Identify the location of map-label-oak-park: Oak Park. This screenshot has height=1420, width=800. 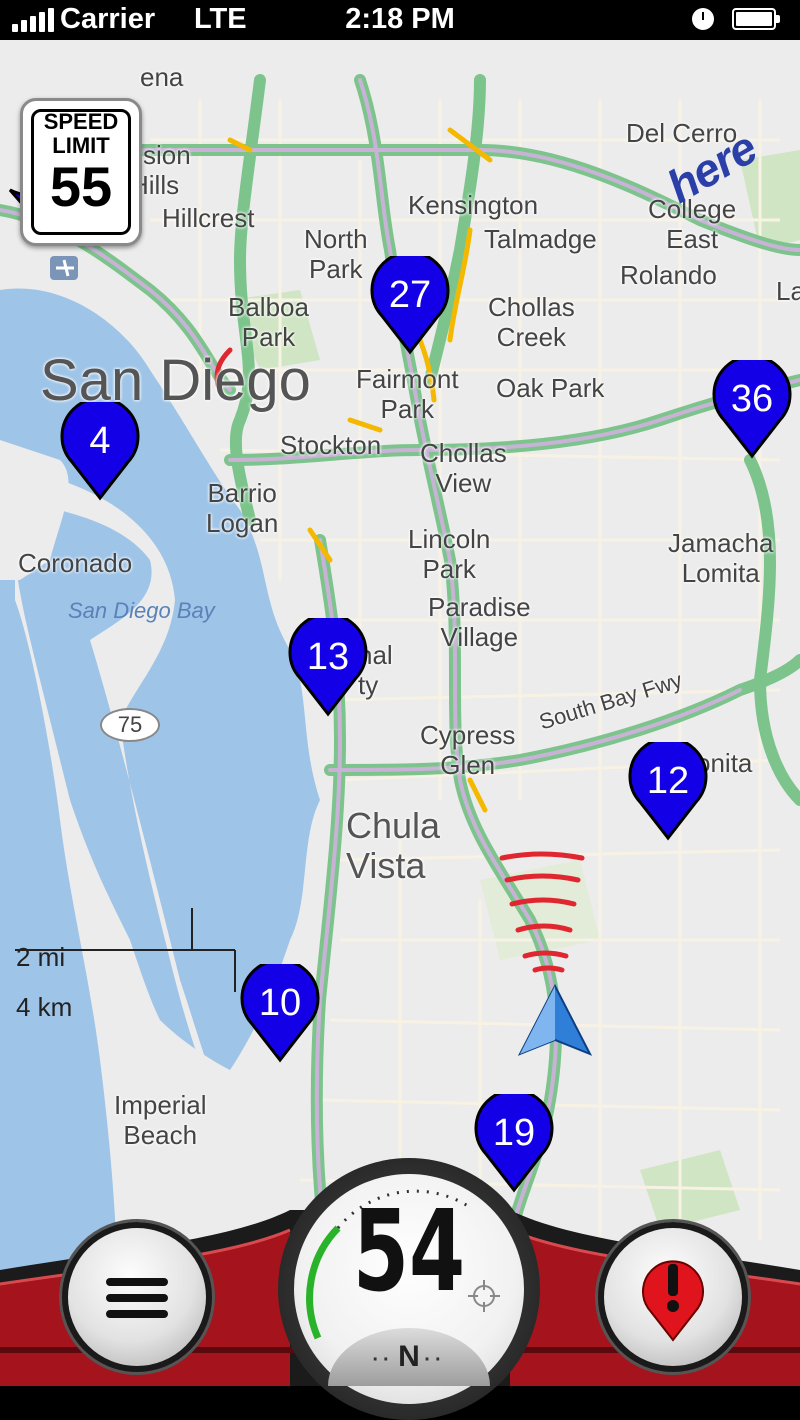
(550, 388).